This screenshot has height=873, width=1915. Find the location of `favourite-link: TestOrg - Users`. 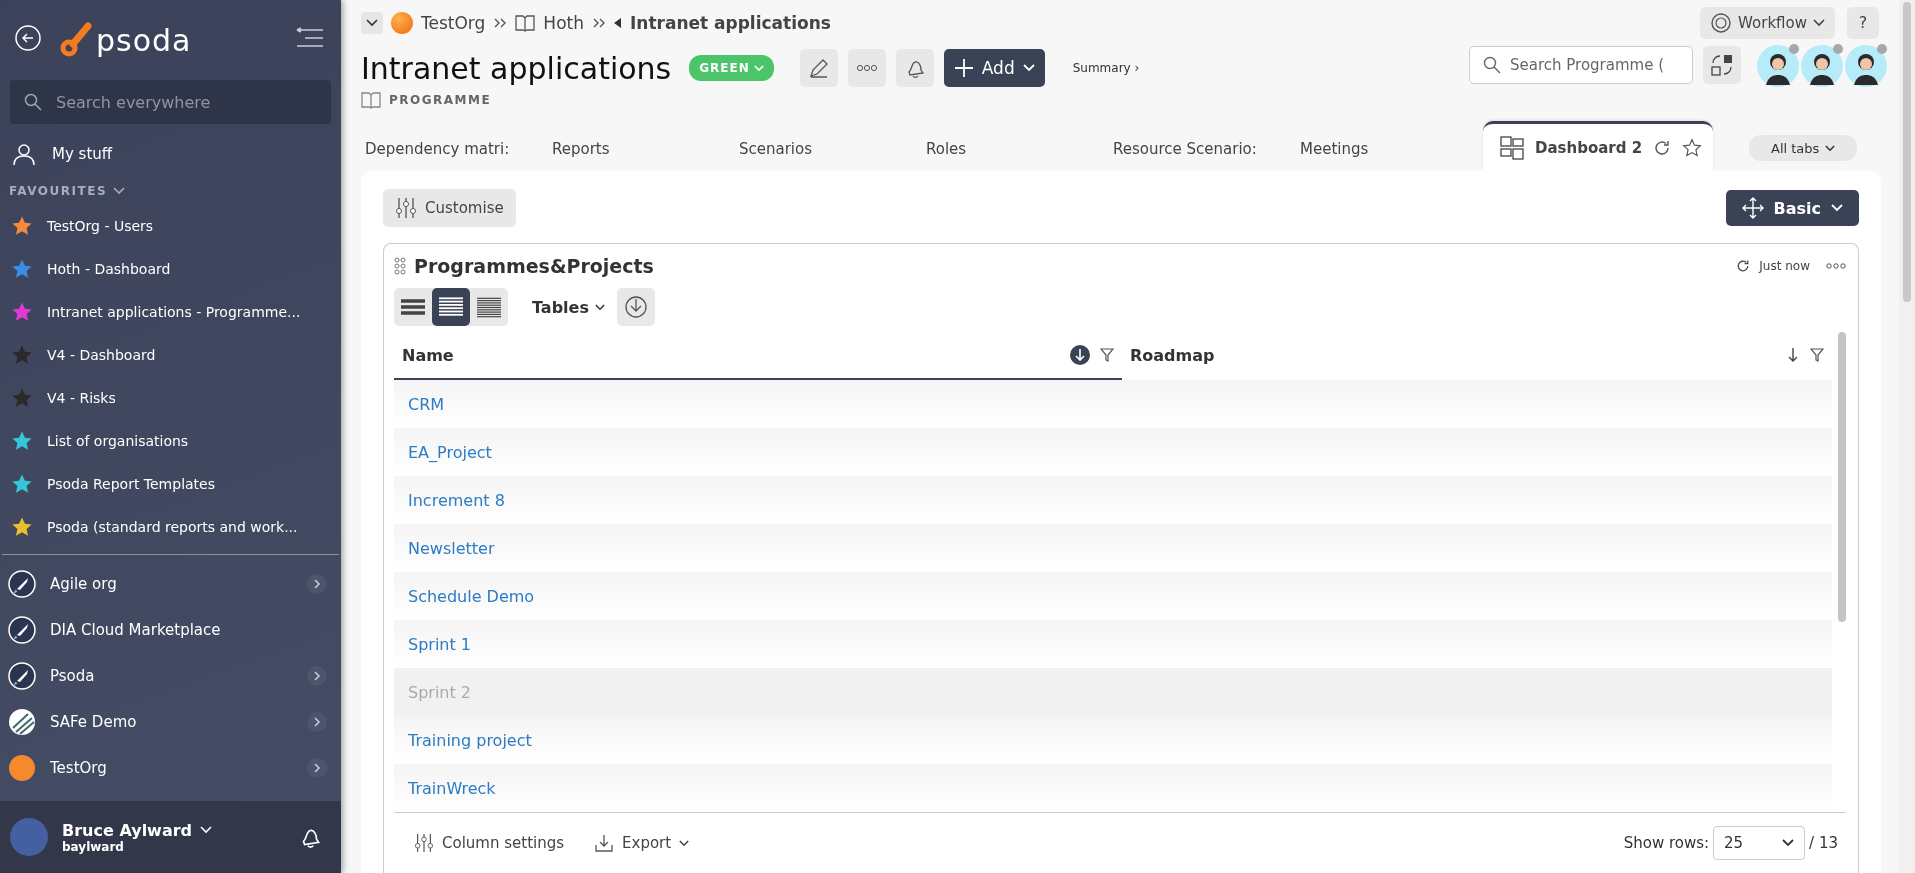

favourite-link: TestOrg - Users is located at coordinates (100, 225).